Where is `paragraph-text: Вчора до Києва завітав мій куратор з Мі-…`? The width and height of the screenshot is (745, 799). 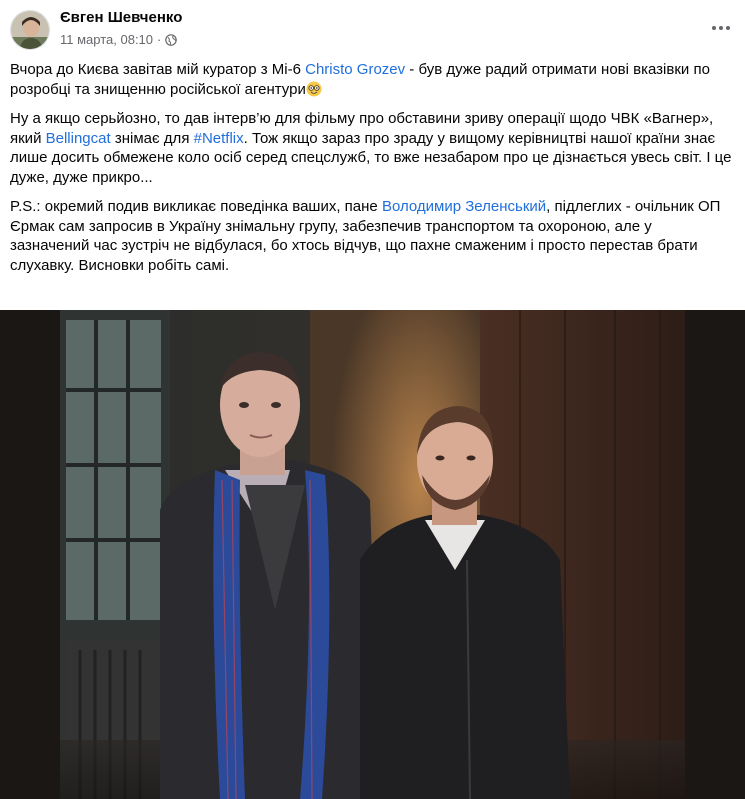 paragraph-text: Вчора до Києва завітав мій куратор з Мі-… is located at coordinates (158, 69).